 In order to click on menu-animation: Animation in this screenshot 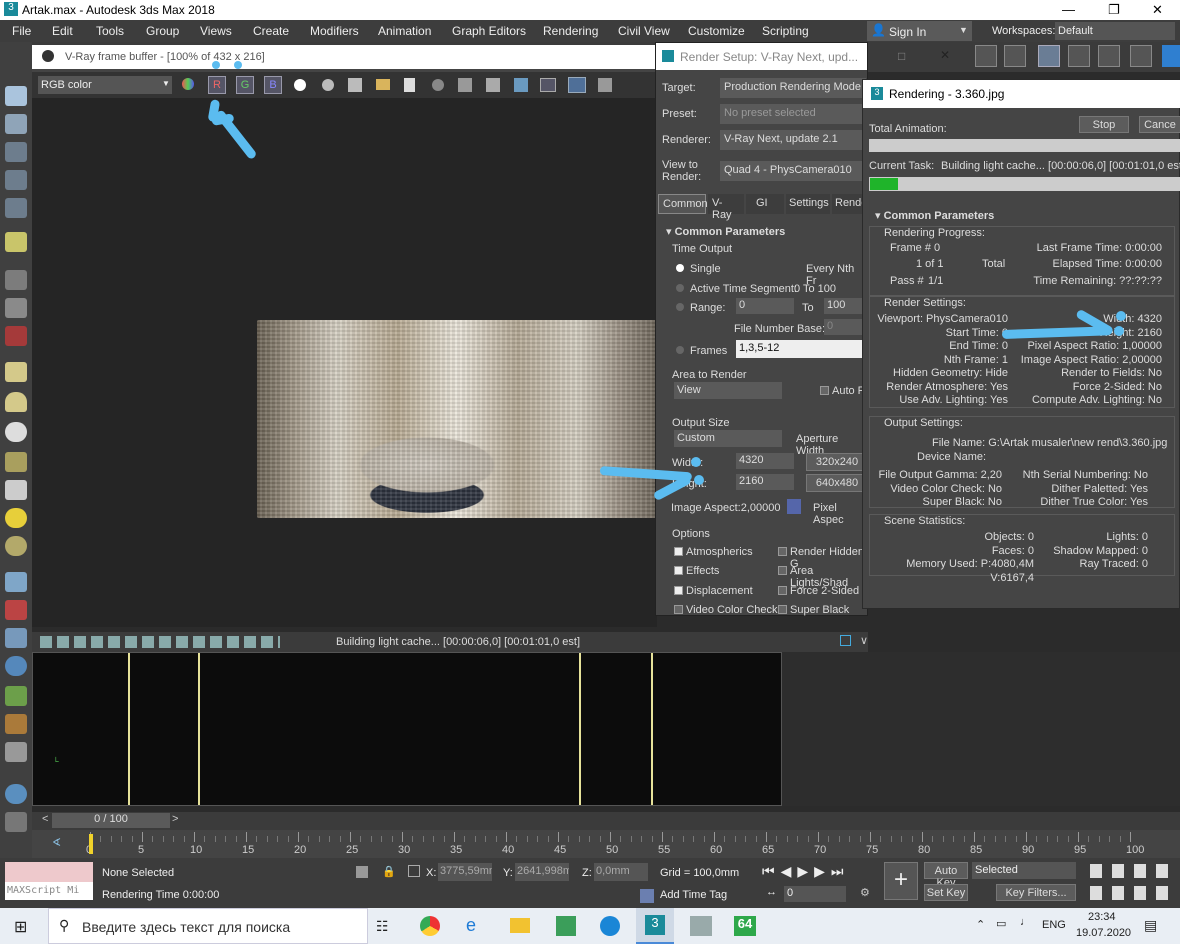, I will do `click(404, 31)`.